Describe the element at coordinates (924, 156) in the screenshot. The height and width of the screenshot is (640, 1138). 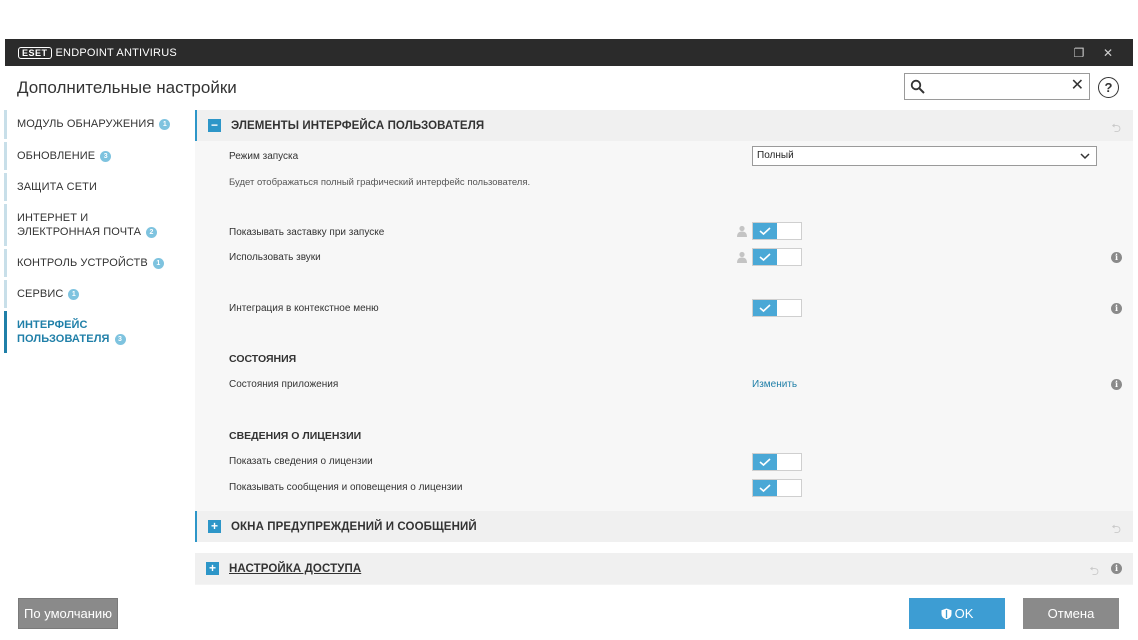
I see `startup-mode-select: Полный` at that location.